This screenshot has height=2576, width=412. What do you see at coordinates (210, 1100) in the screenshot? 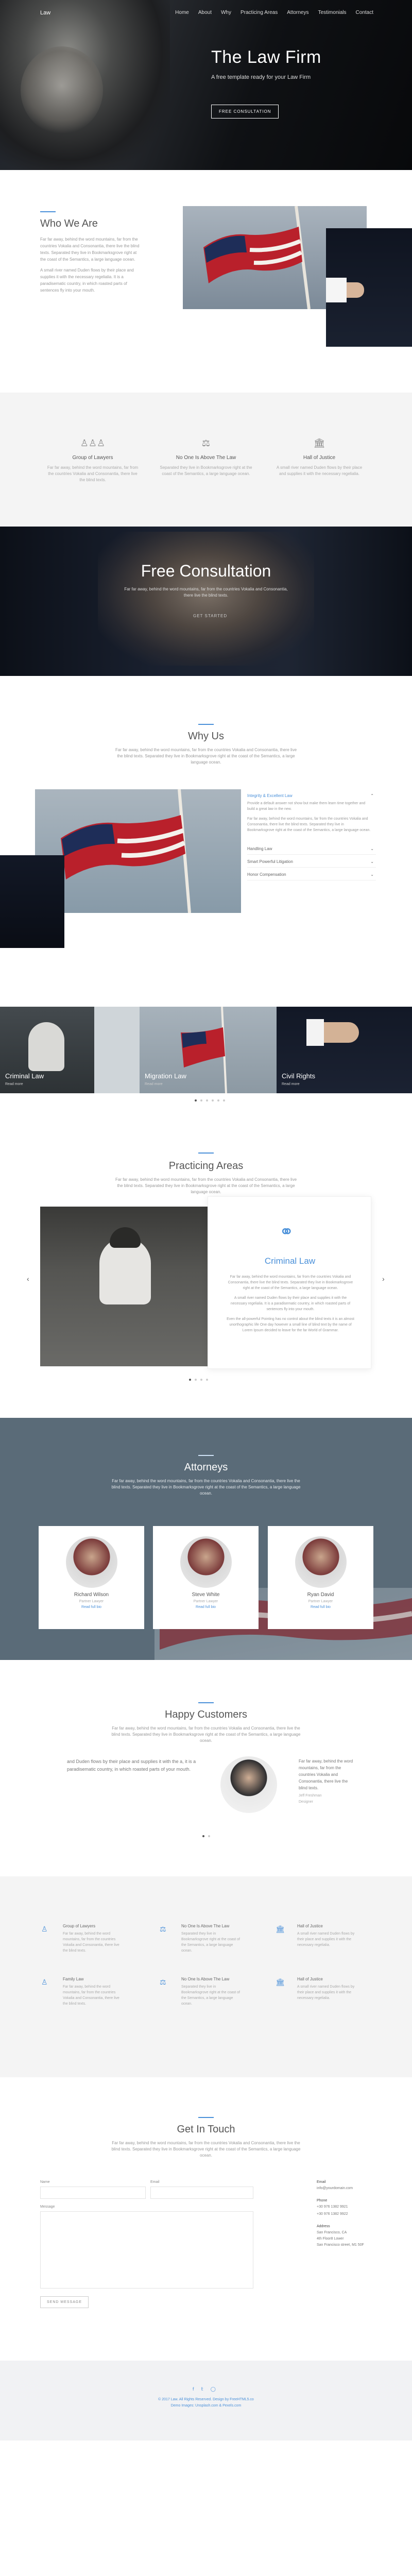
I see `slider-dots` at bounding box center [210, 1100].